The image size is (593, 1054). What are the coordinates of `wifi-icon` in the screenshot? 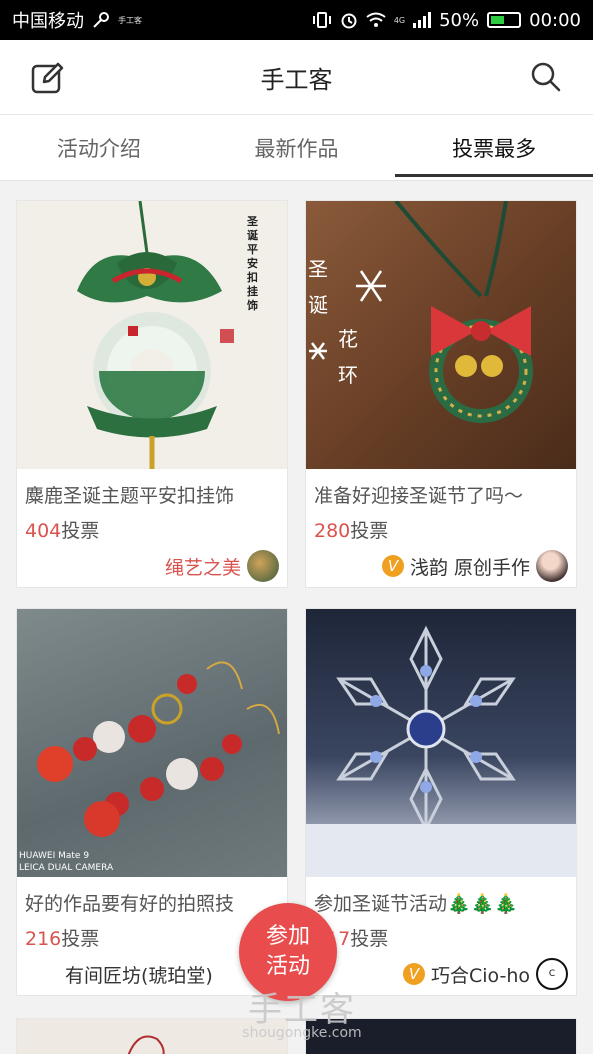 It's located at (376, 19).